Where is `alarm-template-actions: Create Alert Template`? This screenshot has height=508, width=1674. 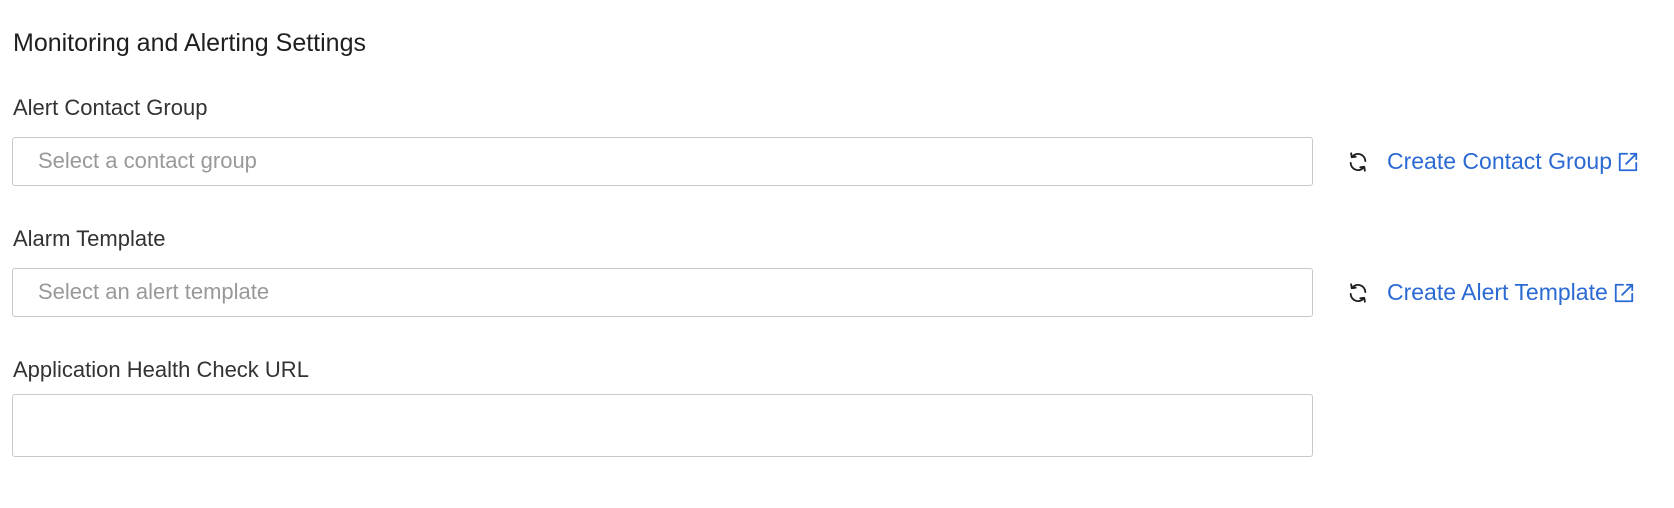
alarm-template-actions: Create Alert Template is located at coordinates (1490, 292).